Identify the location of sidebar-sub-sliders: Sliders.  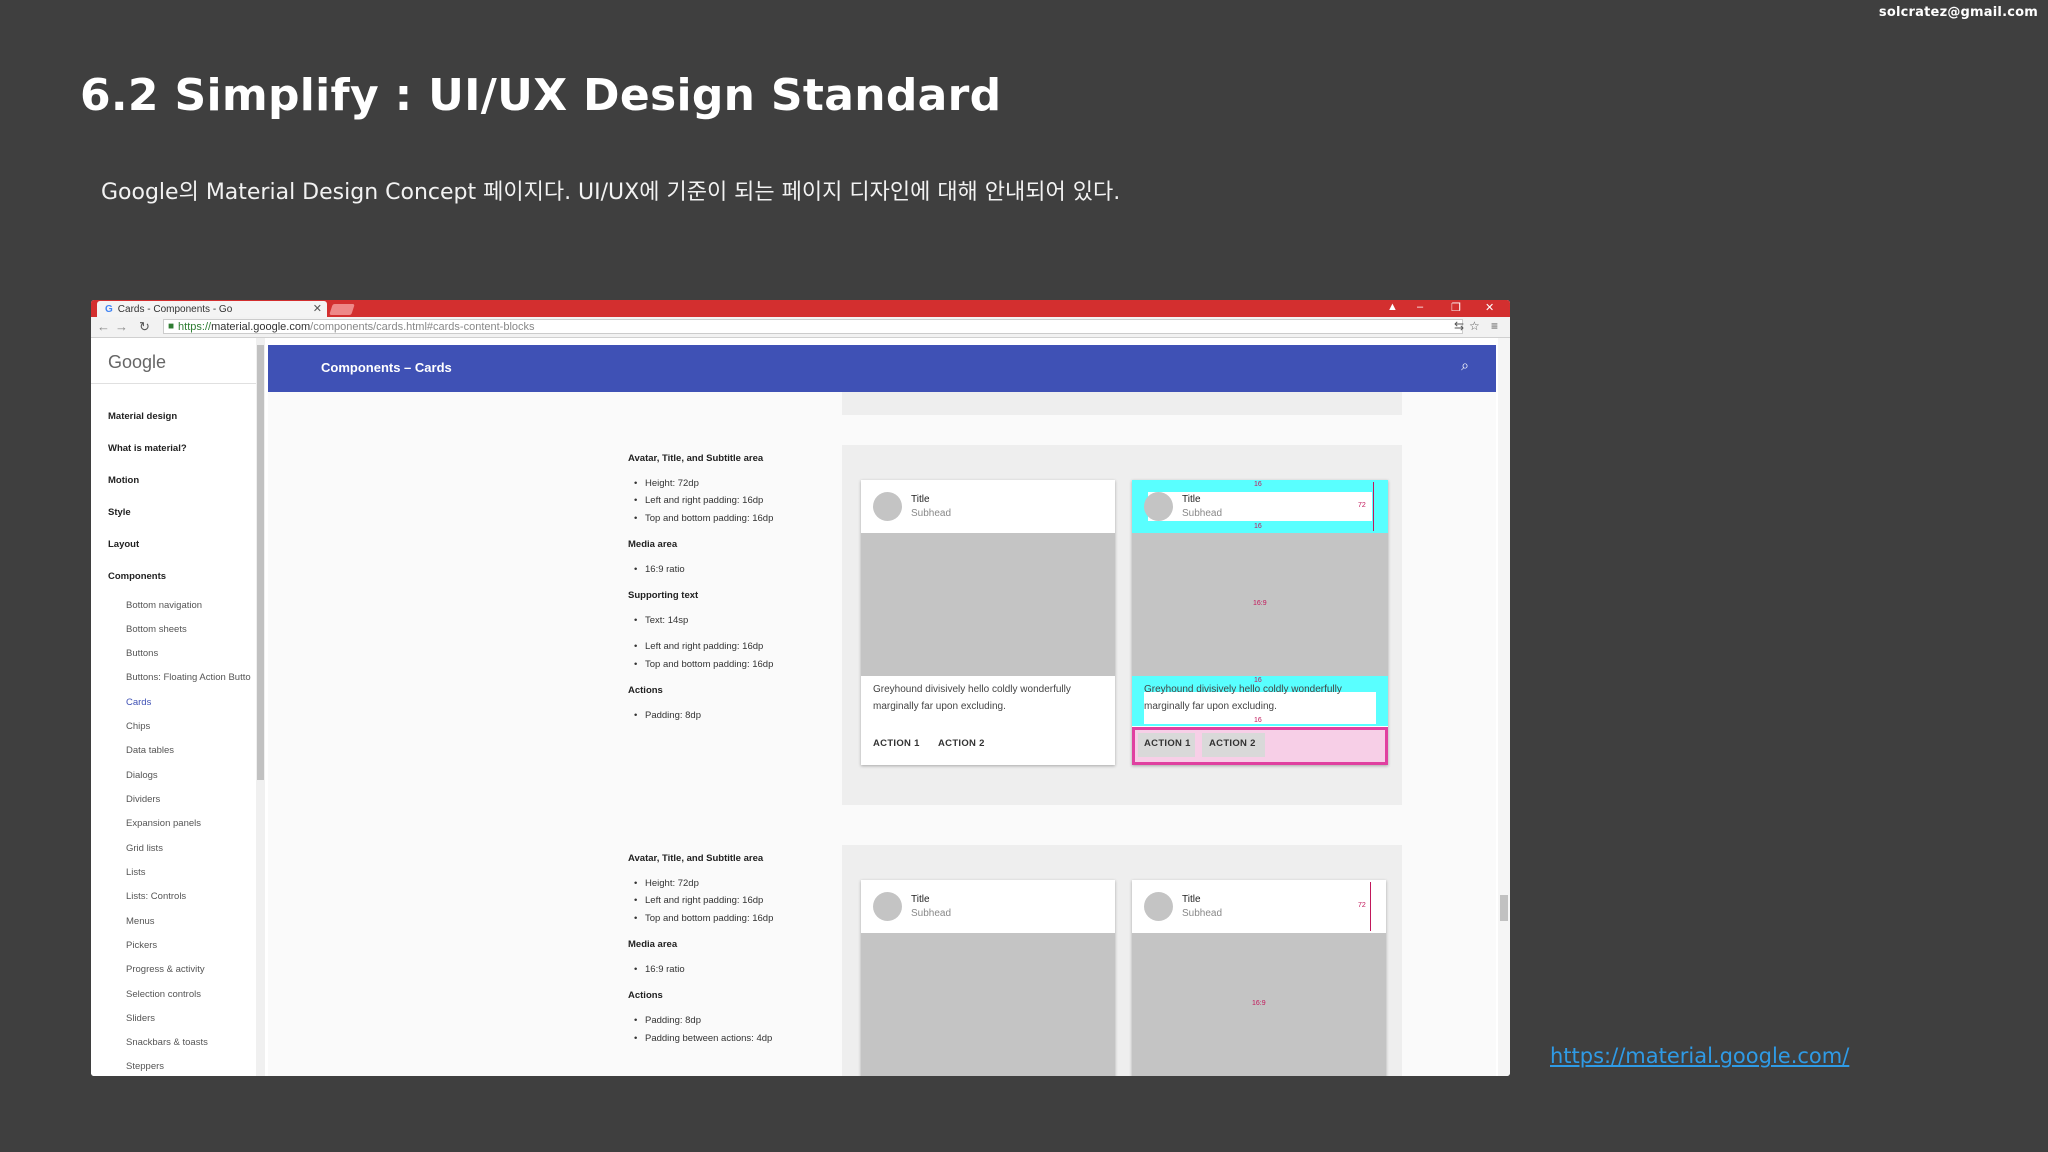
(140, 1018).